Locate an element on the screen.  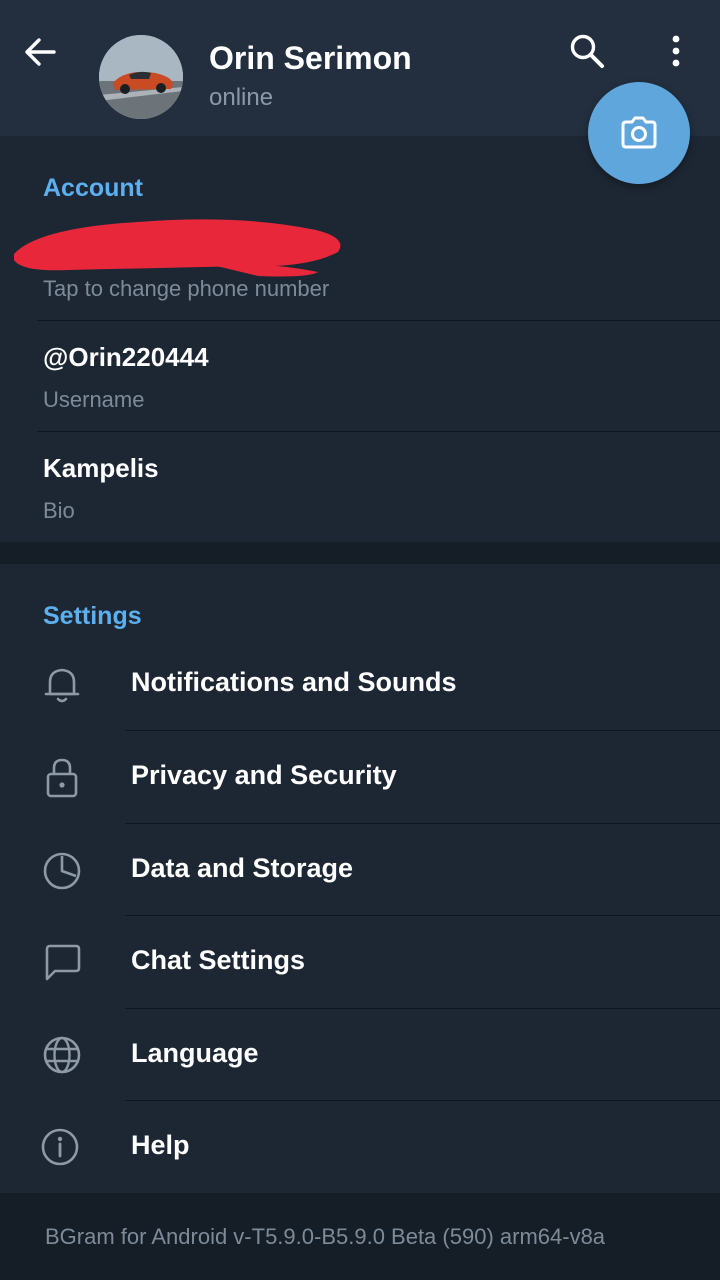
avatar is located at coordinates (141, 77).